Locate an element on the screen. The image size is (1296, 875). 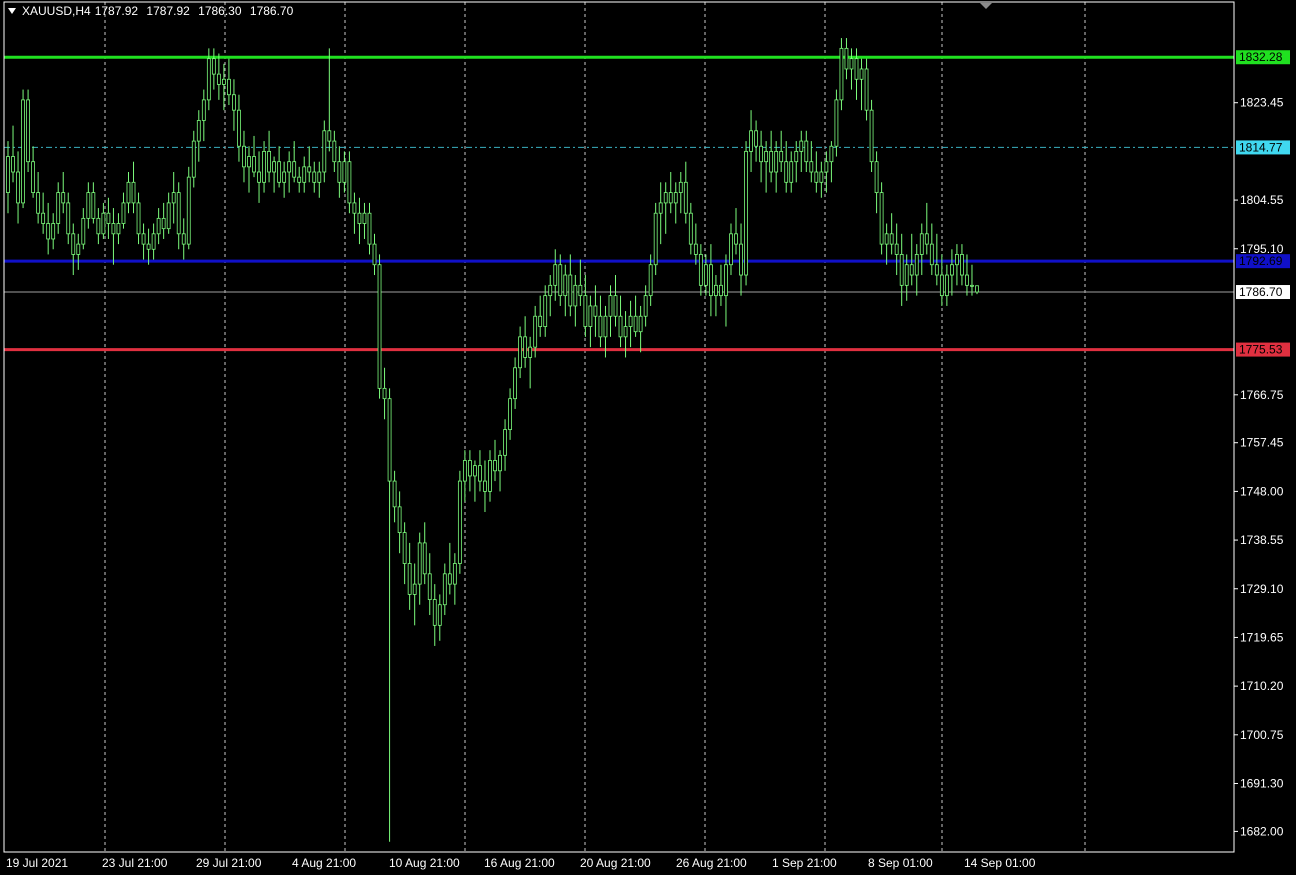
x-tick-label: 14 Sep 01:00 is located at coordinates (1000, 863).